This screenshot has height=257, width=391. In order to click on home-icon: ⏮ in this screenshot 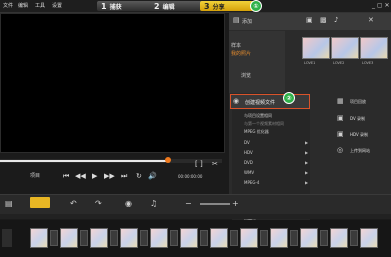, I will do `click(66, 176)`.